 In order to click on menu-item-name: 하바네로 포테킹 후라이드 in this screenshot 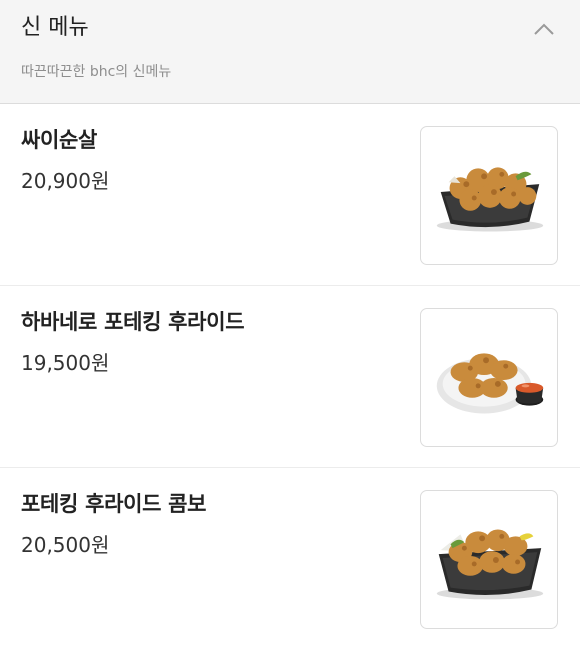, I will do `click(133, 322)`.